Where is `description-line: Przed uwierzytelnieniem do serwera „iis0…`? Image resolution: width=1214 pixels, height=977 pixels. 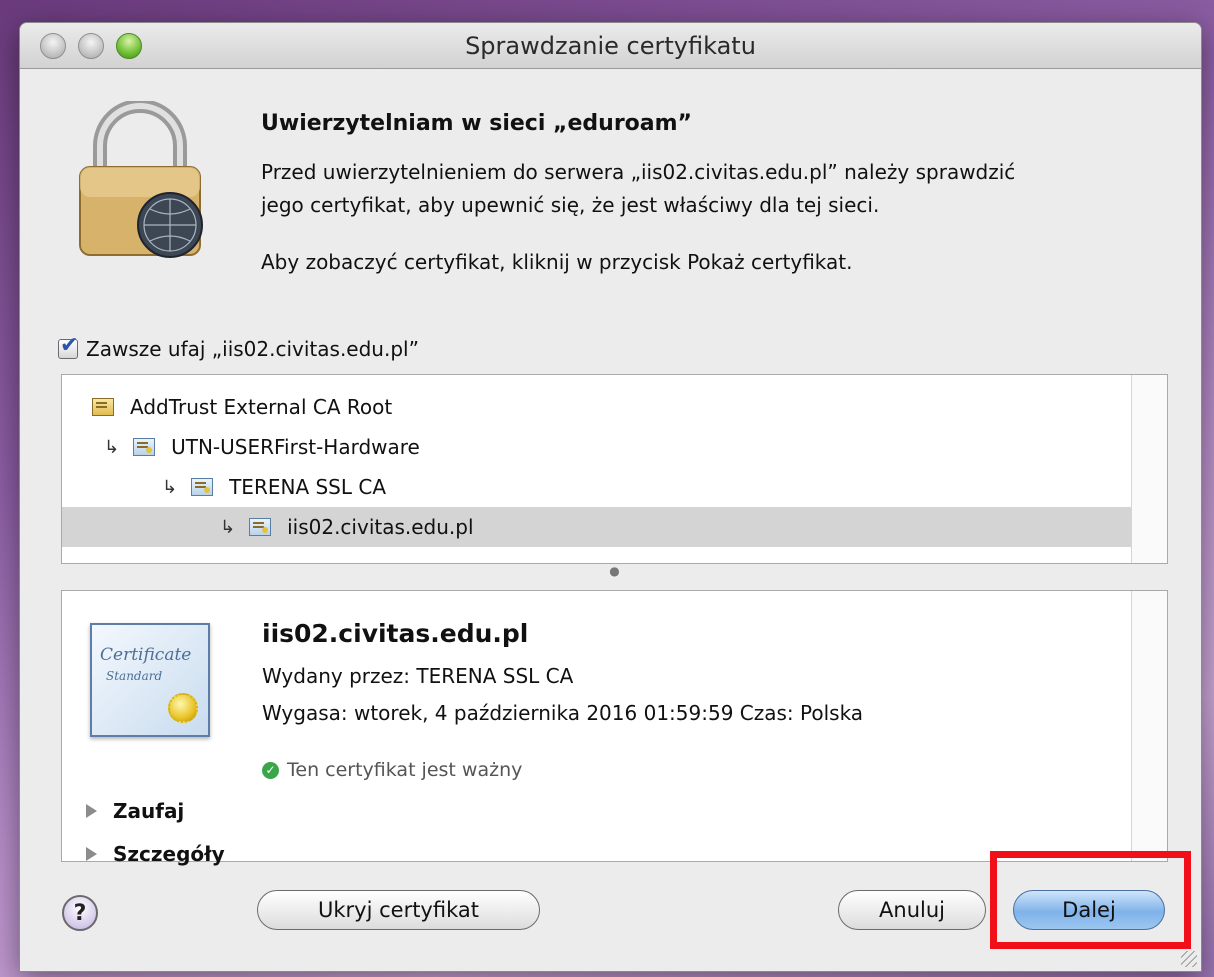
description-line: Przed uwierzytelnieniem do serwera „iis0… is located at coordinates (638, 172).